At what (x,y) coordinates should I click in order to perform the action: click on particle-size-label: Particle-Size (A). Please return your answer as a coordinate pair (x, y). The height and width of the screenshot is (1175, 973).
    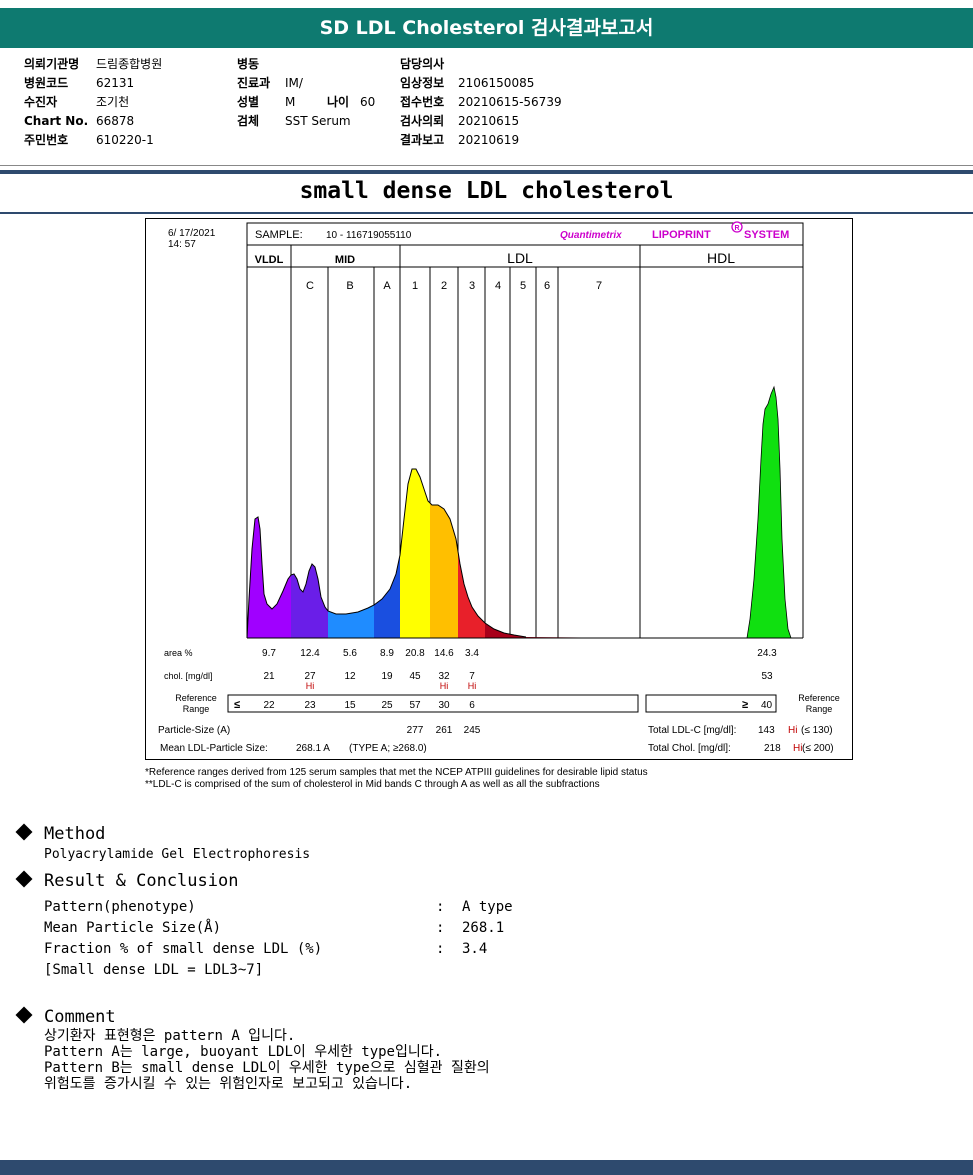
    Looking at the image, I should click on (194, 730).